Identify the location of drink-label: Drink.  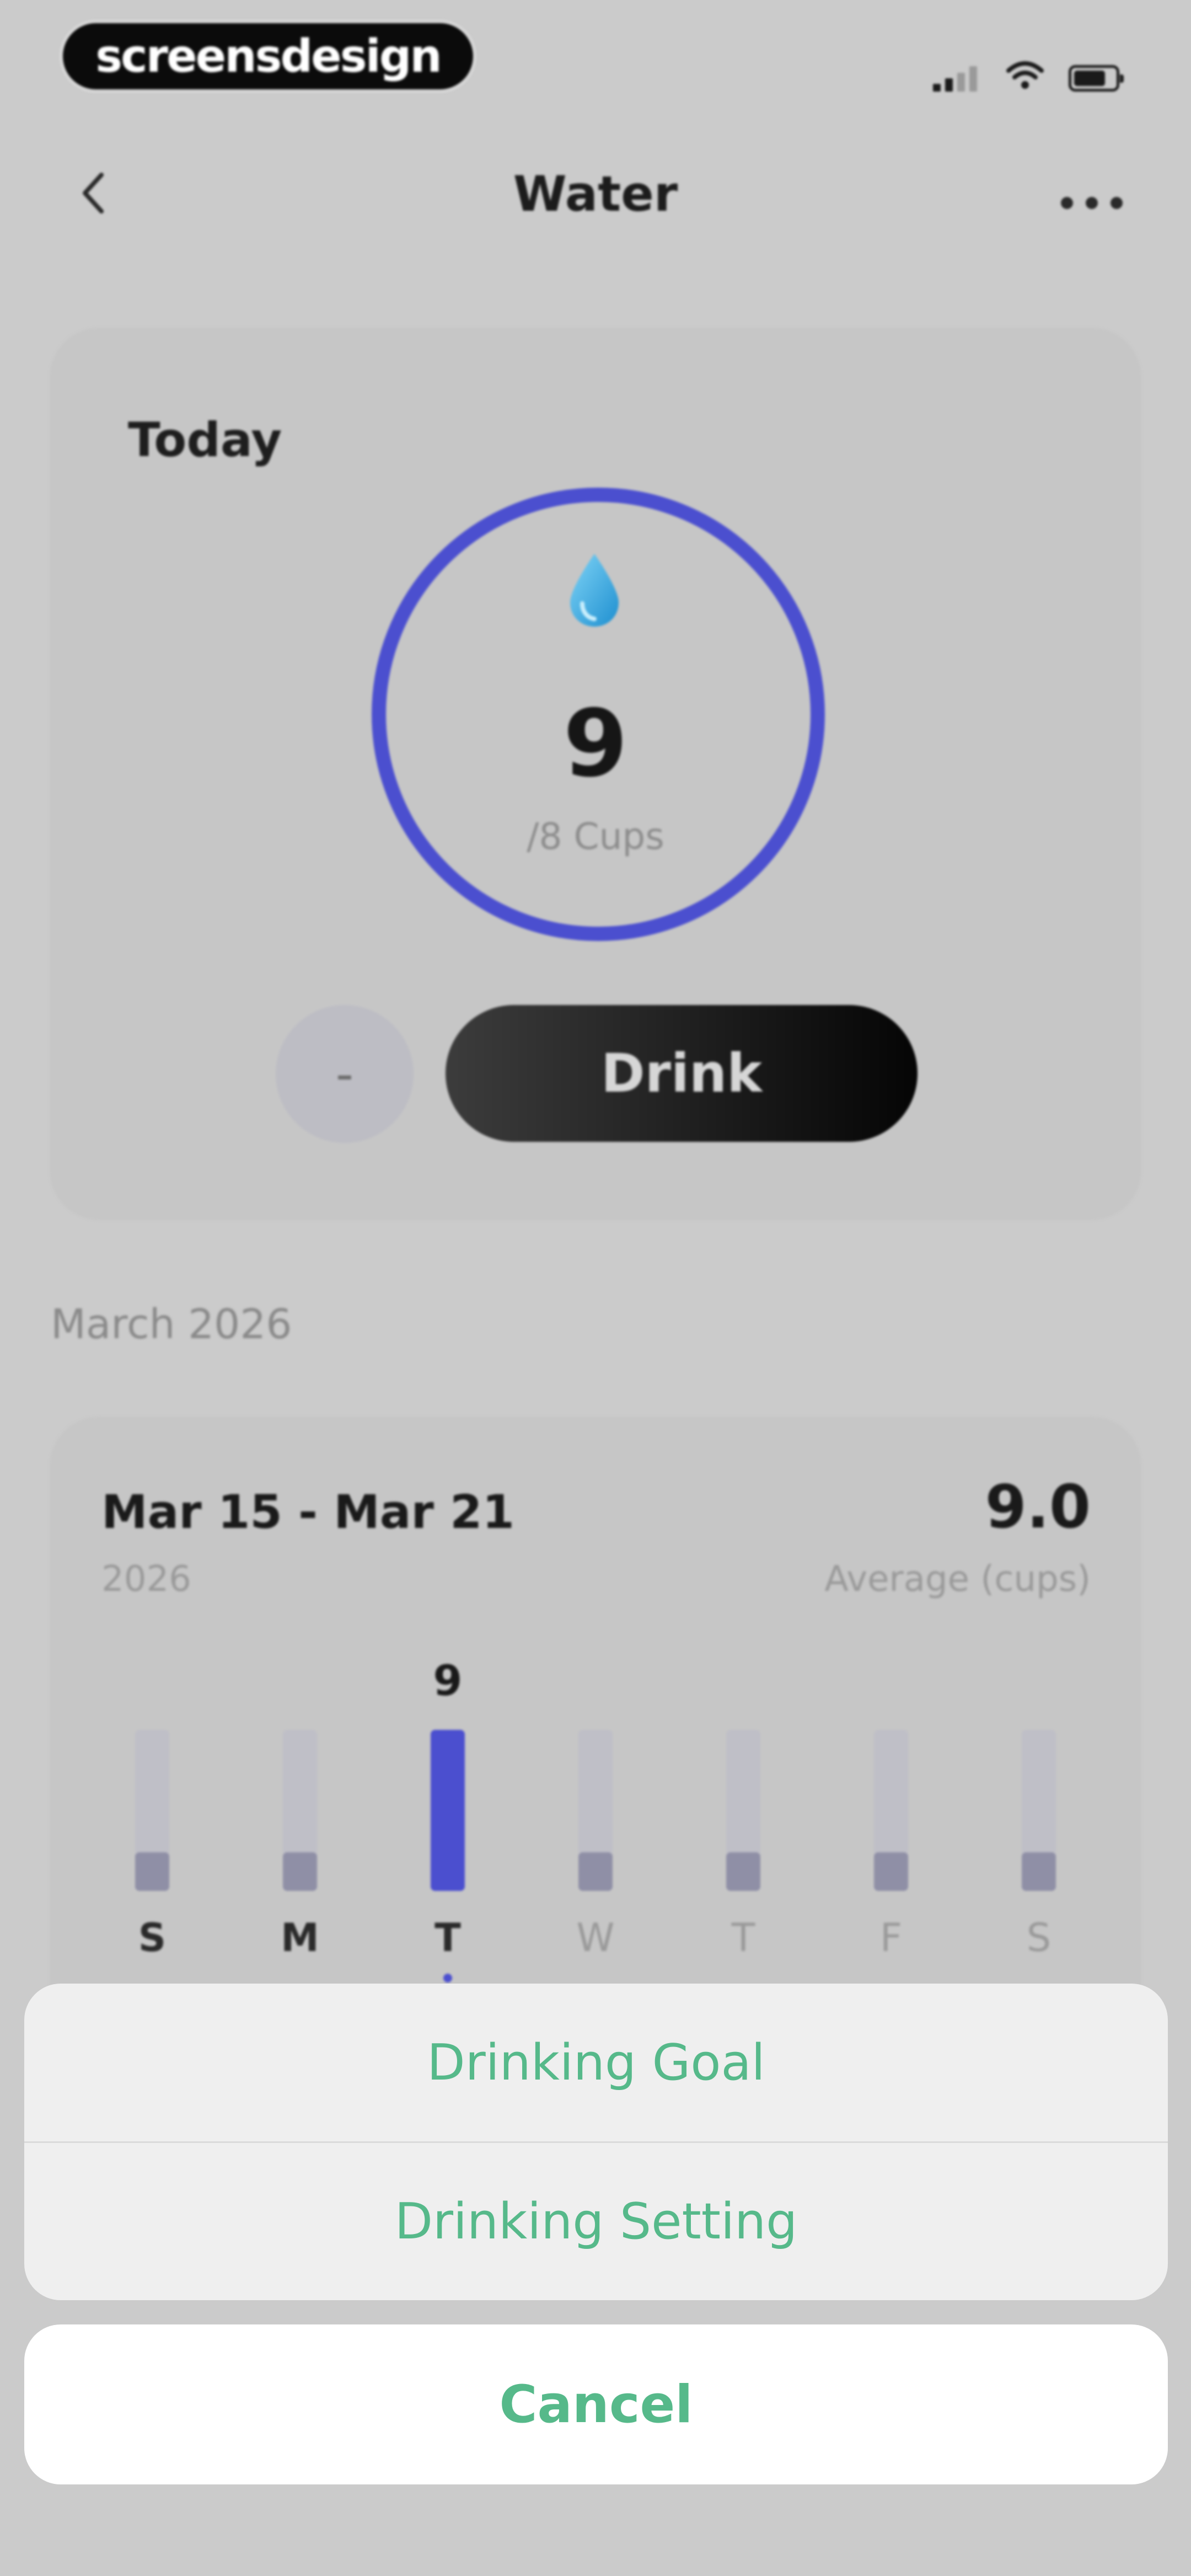
(681, 1073).